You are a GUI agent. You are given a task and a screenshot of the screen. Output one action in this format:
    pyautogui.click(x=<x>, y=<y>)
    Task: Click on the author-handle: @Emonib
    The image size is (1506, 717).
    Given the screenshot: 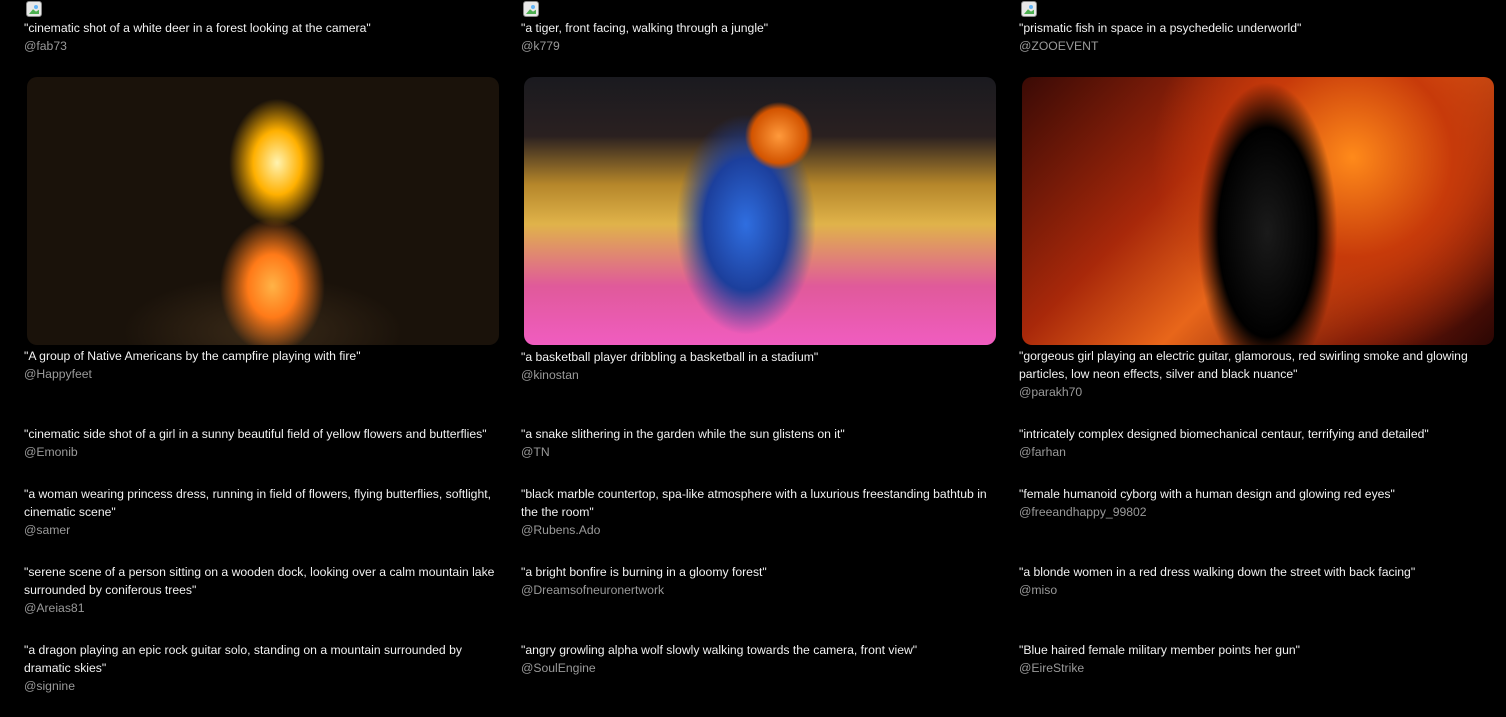 What is the action you would take?
    pyautogui.click(x=263, y=452)
    